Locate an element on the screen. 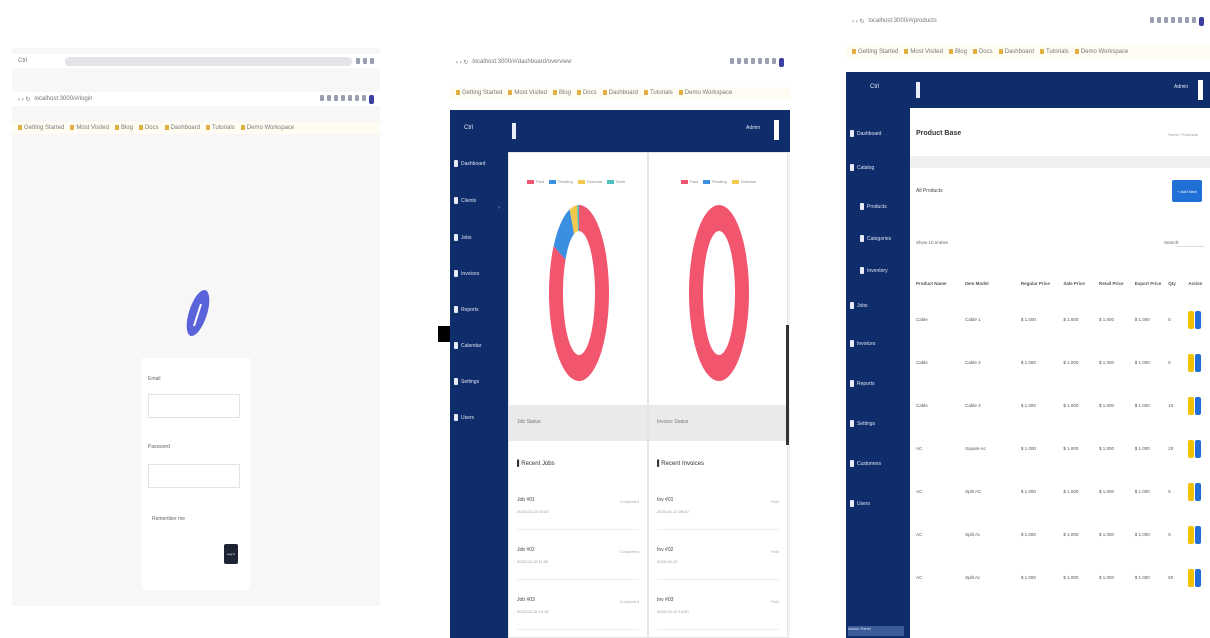  url-field: localhost:3000/#/login is located at coordinates (63, 99).